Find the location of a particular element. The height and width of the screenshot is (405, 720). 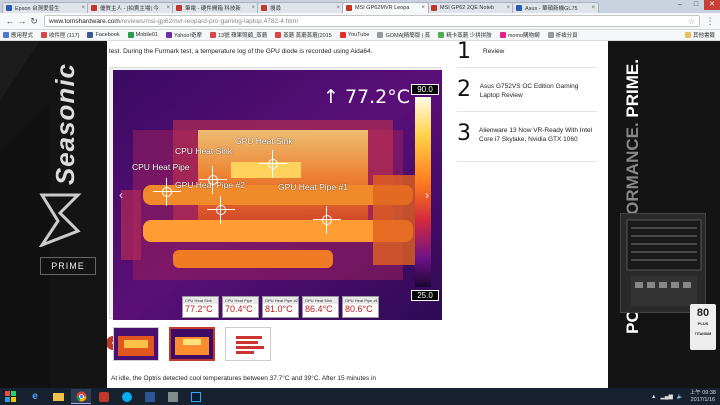

psu-product-image is located at coordinates (663, 263).